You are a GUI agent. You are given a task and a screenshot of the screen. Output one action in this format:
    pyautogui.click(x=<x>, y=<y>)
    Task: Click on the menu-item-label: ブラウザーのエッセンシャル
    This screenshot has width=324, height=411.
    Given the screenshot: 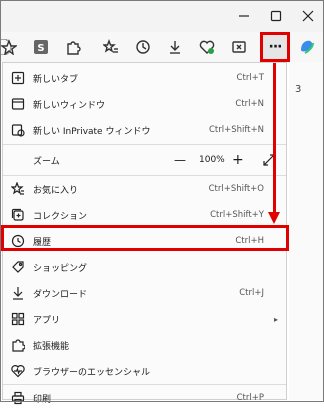 What is the action you would take?
    pyautogui.click(x=92, y=372)
    